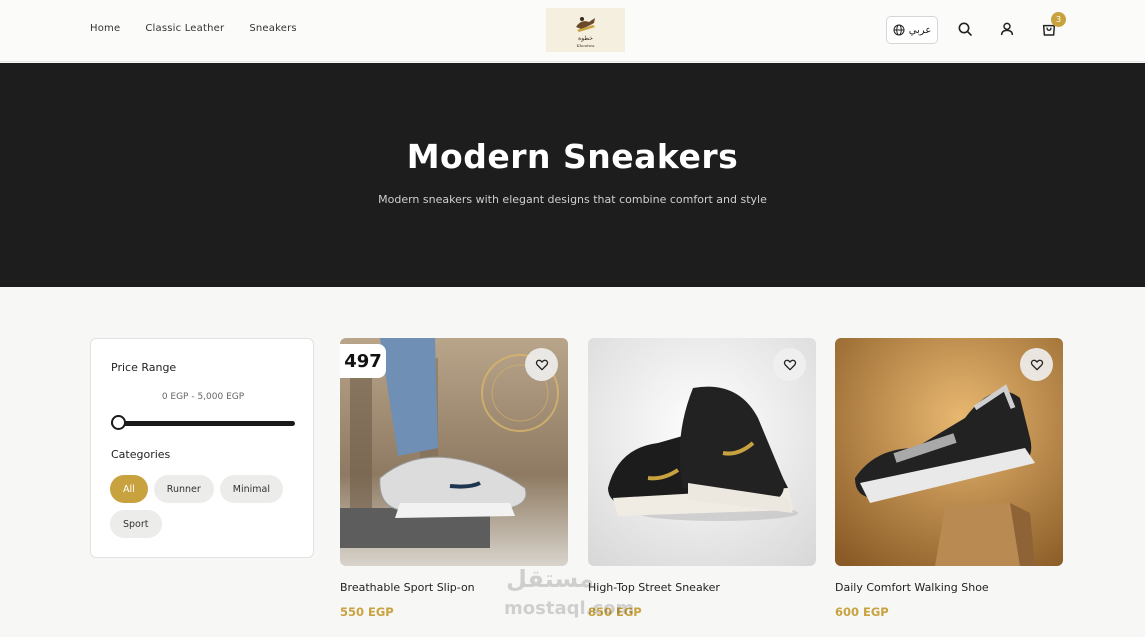 The height and width of the screenshot is (637, 1145). What do you see at coordinates (407, 587) in the screenshot?
I see `product-name: Breathable Sport Slip-on` at bounding box center [407, 587].